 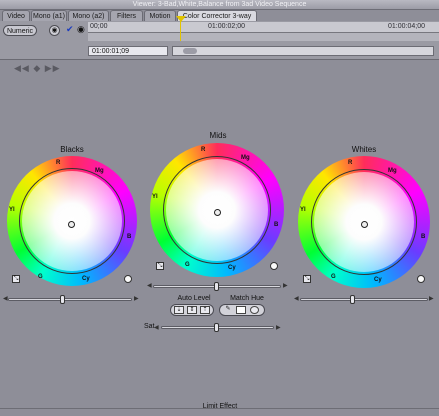 What do you see at coordinates (20, 30) in the screenshot?
I see `numeric-button: Numeric` at bounding box center [20, 30].